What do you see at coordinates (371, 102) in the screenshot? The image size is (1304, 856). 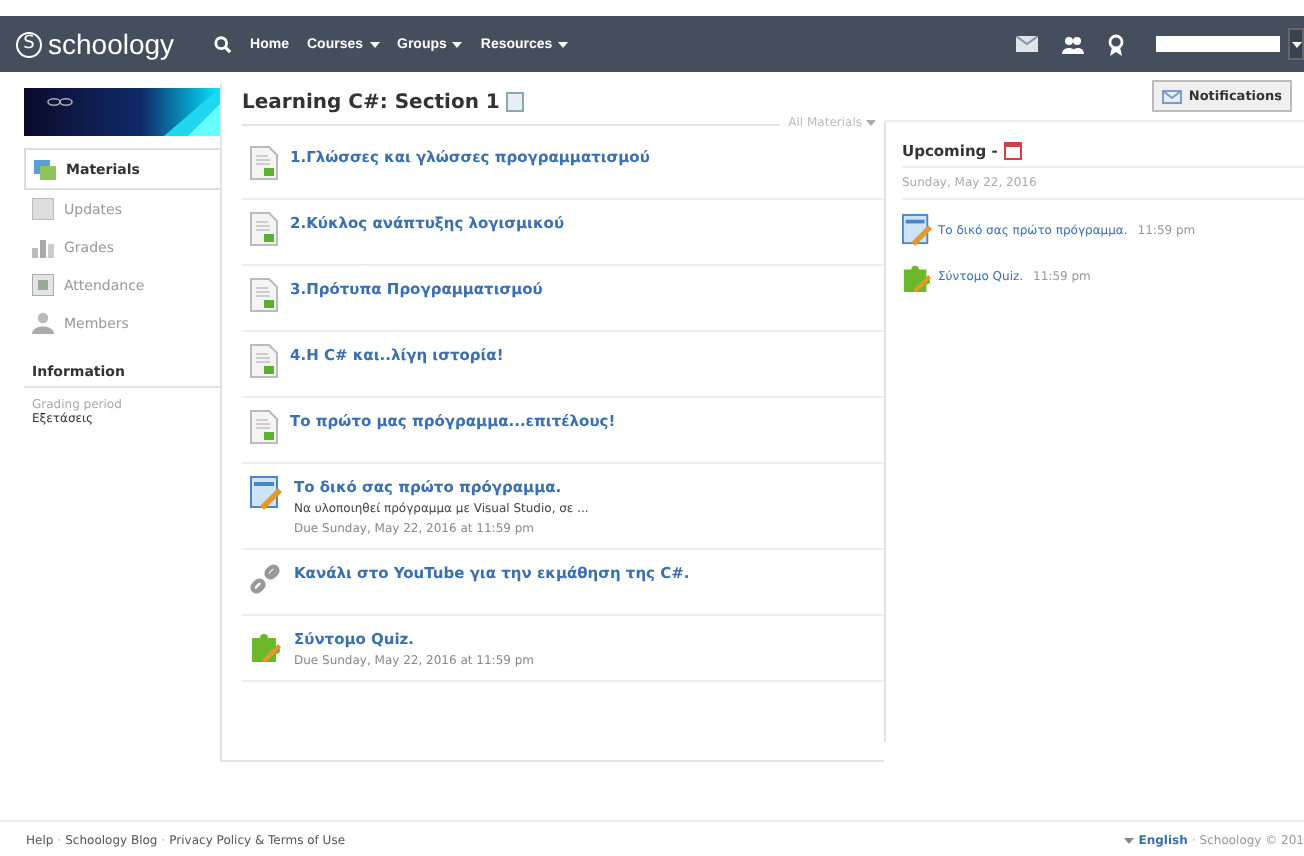 I see `course-title: Learning C#: Section 1` at bounding box center [371, 102].